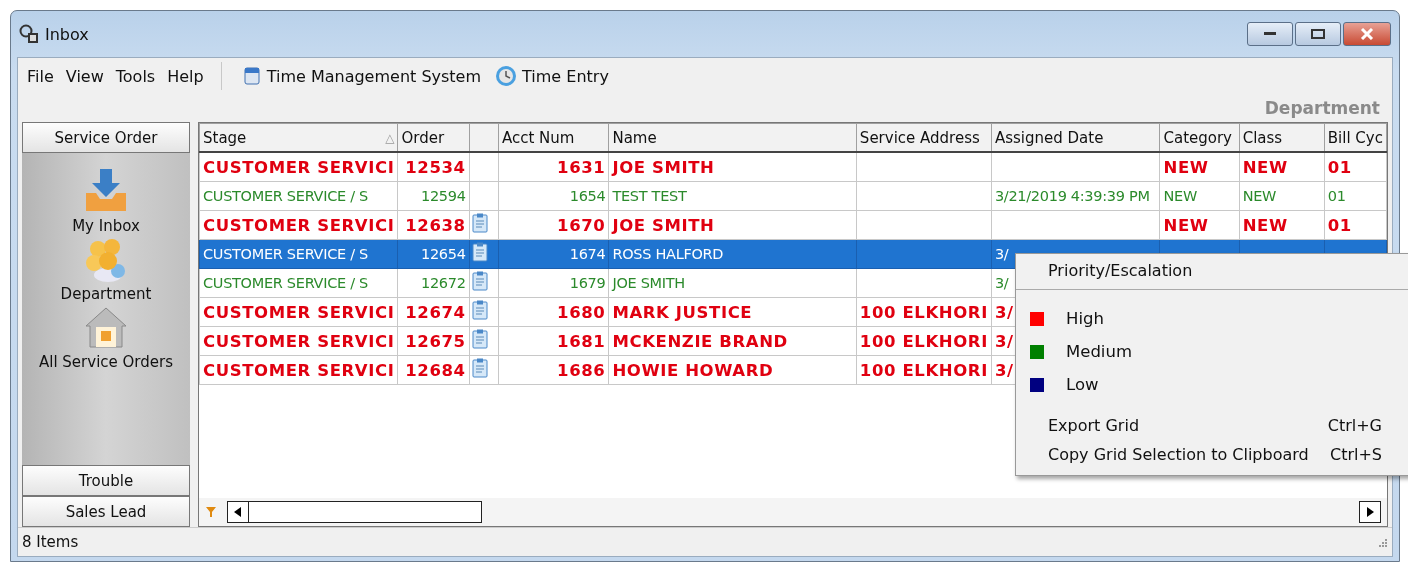 This screenshot has width=1408, height=566. I want to click on table-cell: ROSS HALFORD, so click(732, 254).